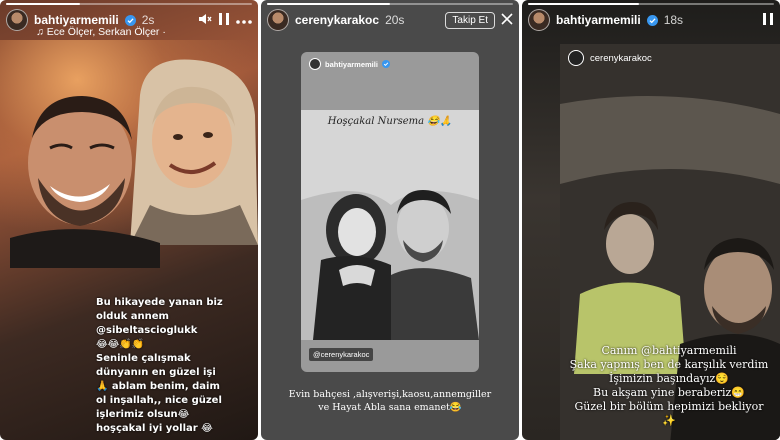 This screenshot has height=440, width=780. What do you see at coordinates (395, 20) in the screenshot?
I see `story-time: 20s` at bounding box center [395, 20].